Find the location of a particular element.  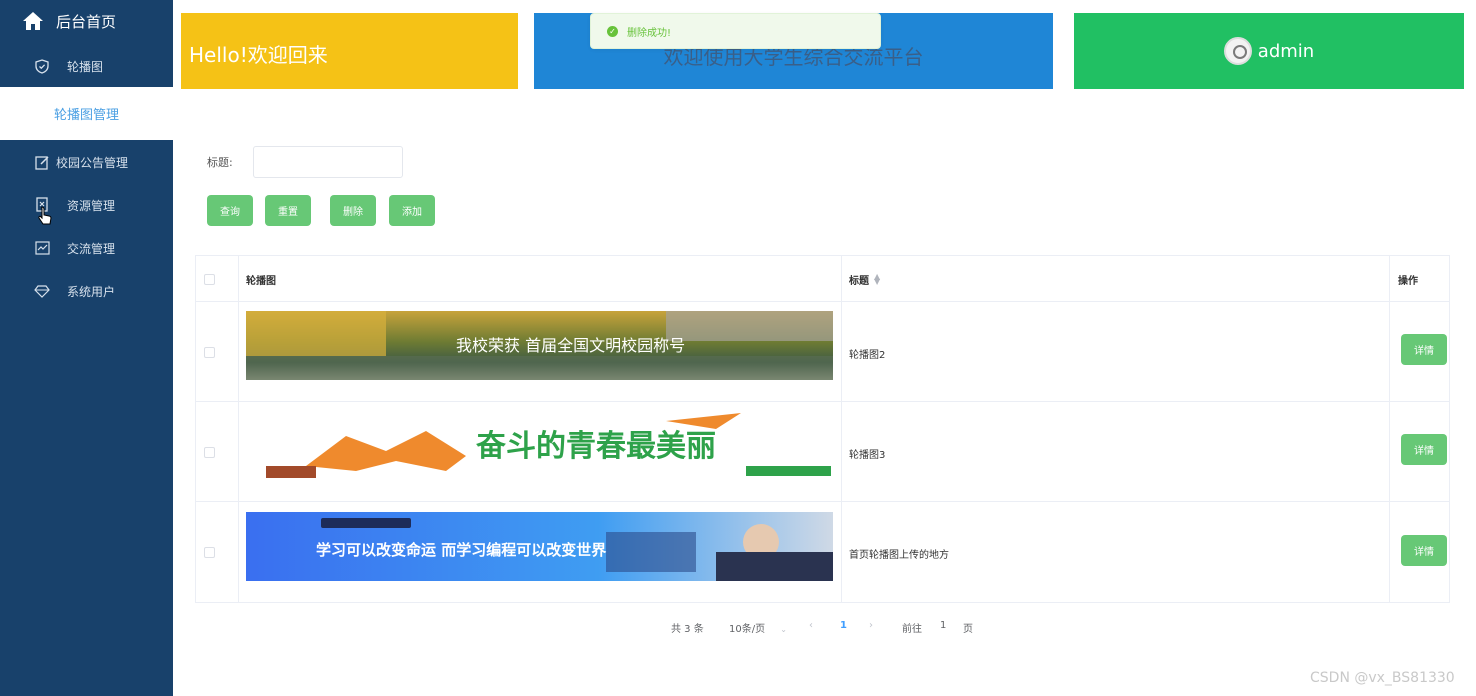

sidebar-item-label: 资源管理 is located at coordinates (91, 205).